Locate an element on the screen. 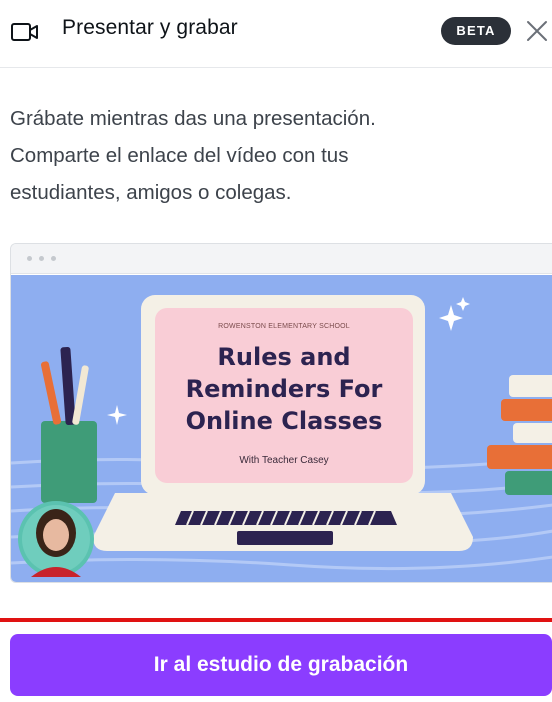  beta-badge: BETA is located at coordinates (476, 31).